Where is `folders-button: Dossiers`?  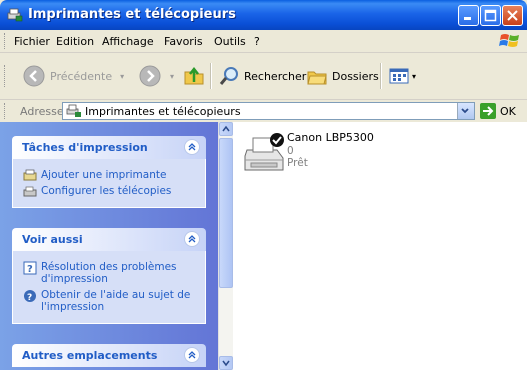
folders-button: Dossiers is located at coordinates (342, 76).